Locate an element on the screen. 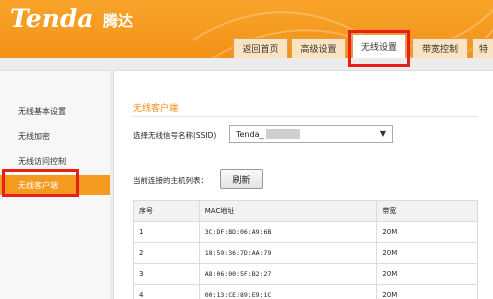  table-row: 4 00:13:CE:89:E9:1C 20M is located at coordinates (305, 291).